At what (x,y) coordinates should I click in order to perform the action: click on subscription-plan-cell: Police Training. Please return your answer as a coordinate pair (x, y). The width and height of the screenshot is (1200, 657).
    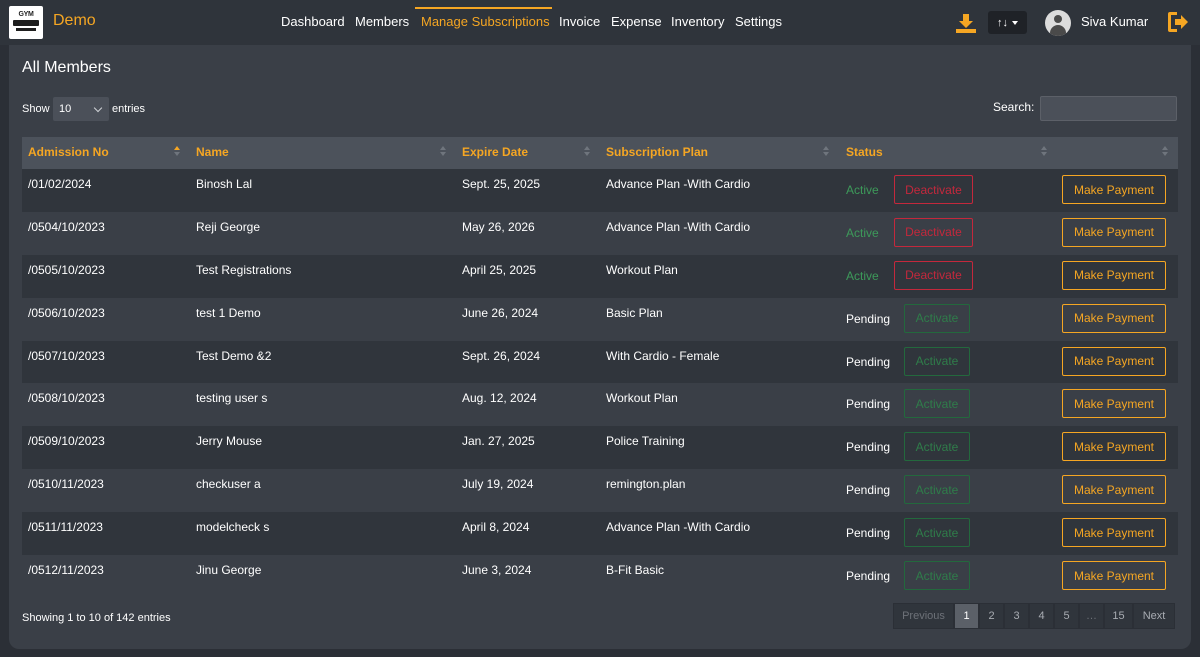
    Looking at the image, I should click on (645, 441).